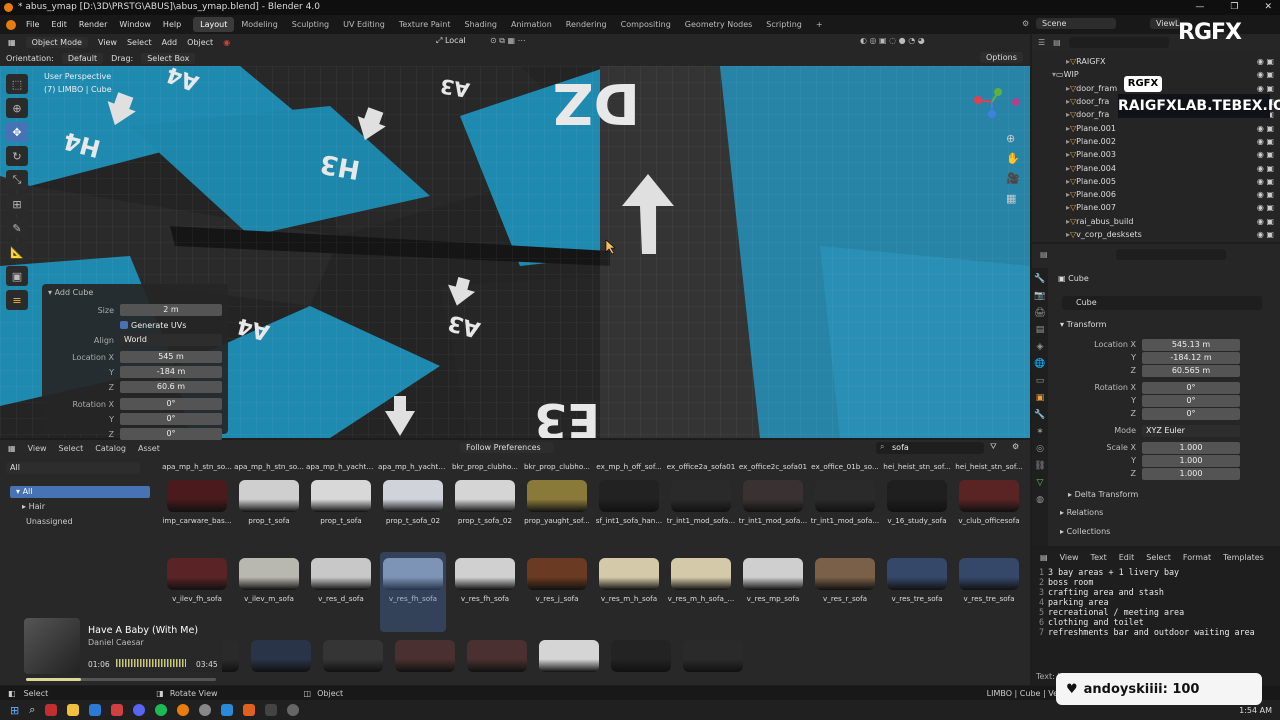 The image size is (1280, 720). Describe the element at coordinates (1156, 194) in the screenshot. I see `outliner-item: ▸ ▽ Plane.006 ◉ ▣` at that location.